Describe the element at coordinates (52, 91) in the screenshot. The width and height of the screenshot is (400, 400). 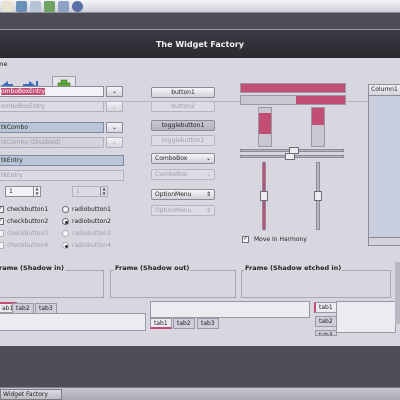
I see `combo-box-entry: omboBoxEntry` at that location.